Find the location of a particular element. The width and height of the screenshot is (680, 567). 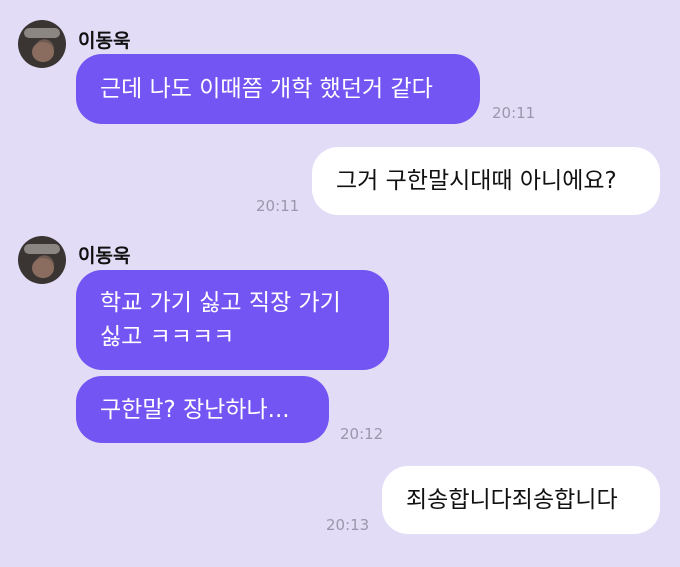

message-time: 20:13 is located at coordinates (348, 525).